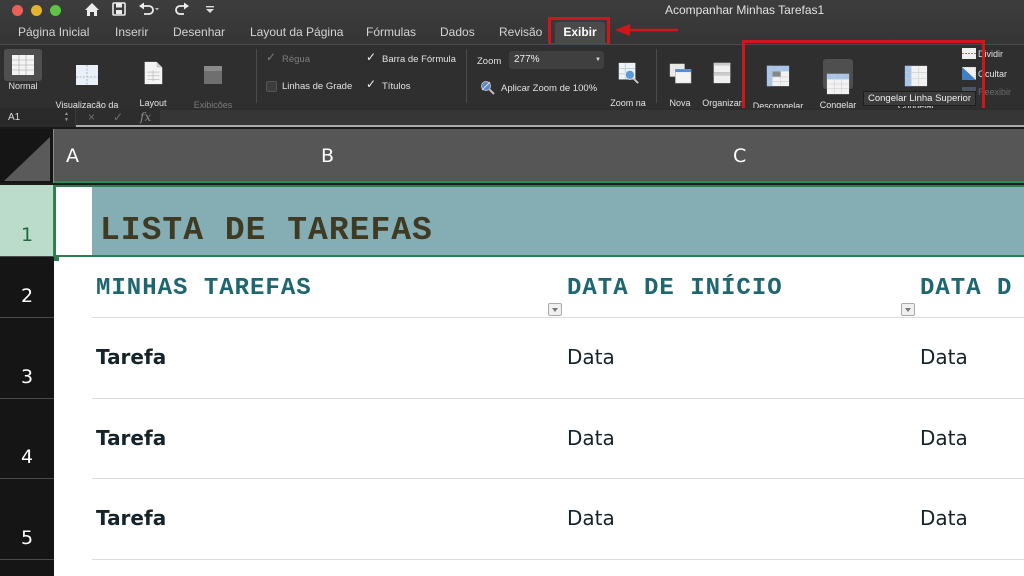  Describe the element at coordinates (118, 117) in the screenshot. I see `enter-icon: ✓` at that location.